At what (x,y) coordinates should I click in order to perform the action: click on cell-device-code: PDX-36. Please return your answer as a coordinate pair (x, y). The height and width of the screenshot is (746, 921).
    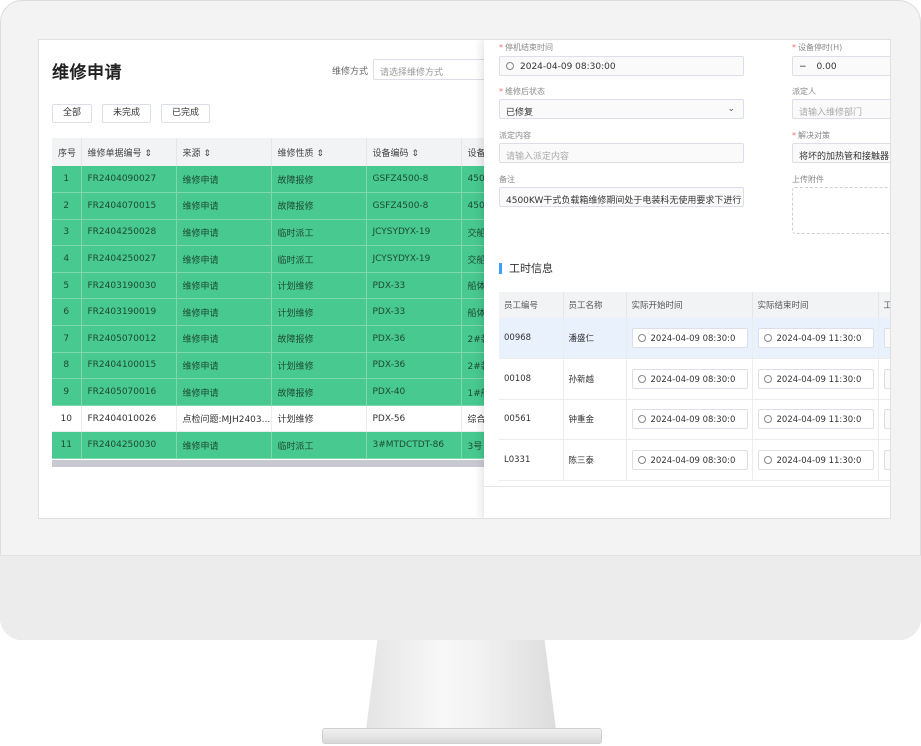
    Looking at the image, I should click on (414, 366).